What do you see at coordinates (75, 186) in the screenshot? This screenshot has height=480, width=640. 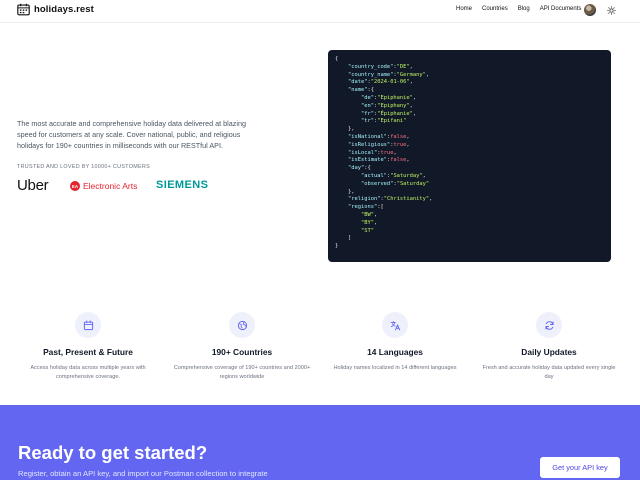 I see `ea-badge-icon: EA` at bounding box center [75, 186].